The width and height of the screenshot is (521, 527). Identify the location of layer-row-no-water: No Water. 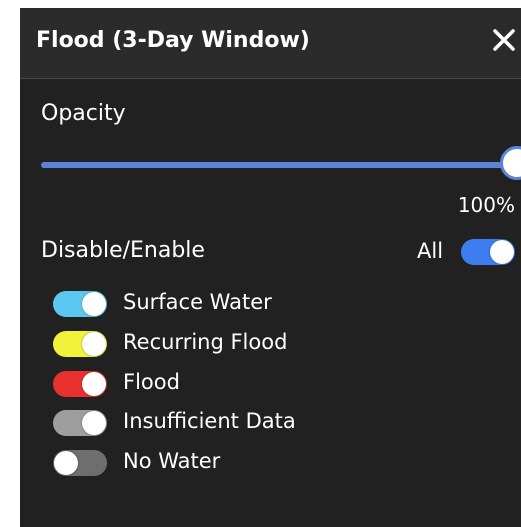
(273, 463).